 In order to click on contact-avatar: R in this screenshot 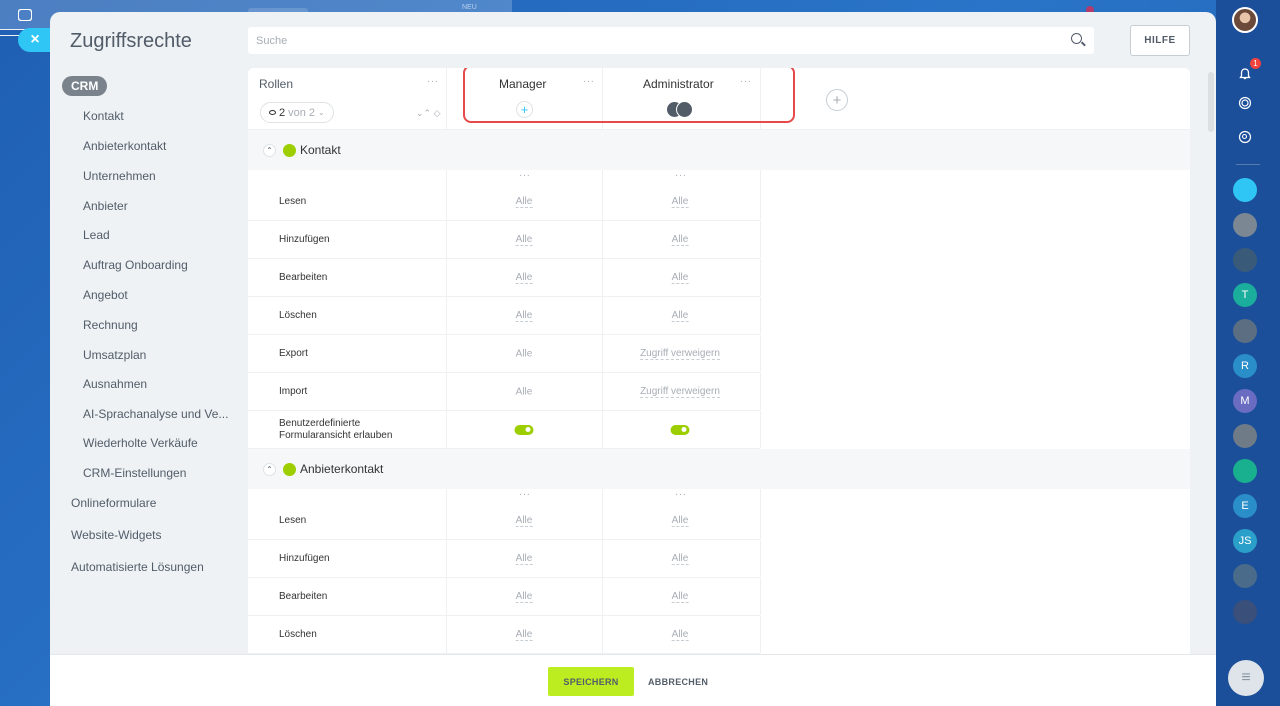, I will do `click(1245, 366)`.